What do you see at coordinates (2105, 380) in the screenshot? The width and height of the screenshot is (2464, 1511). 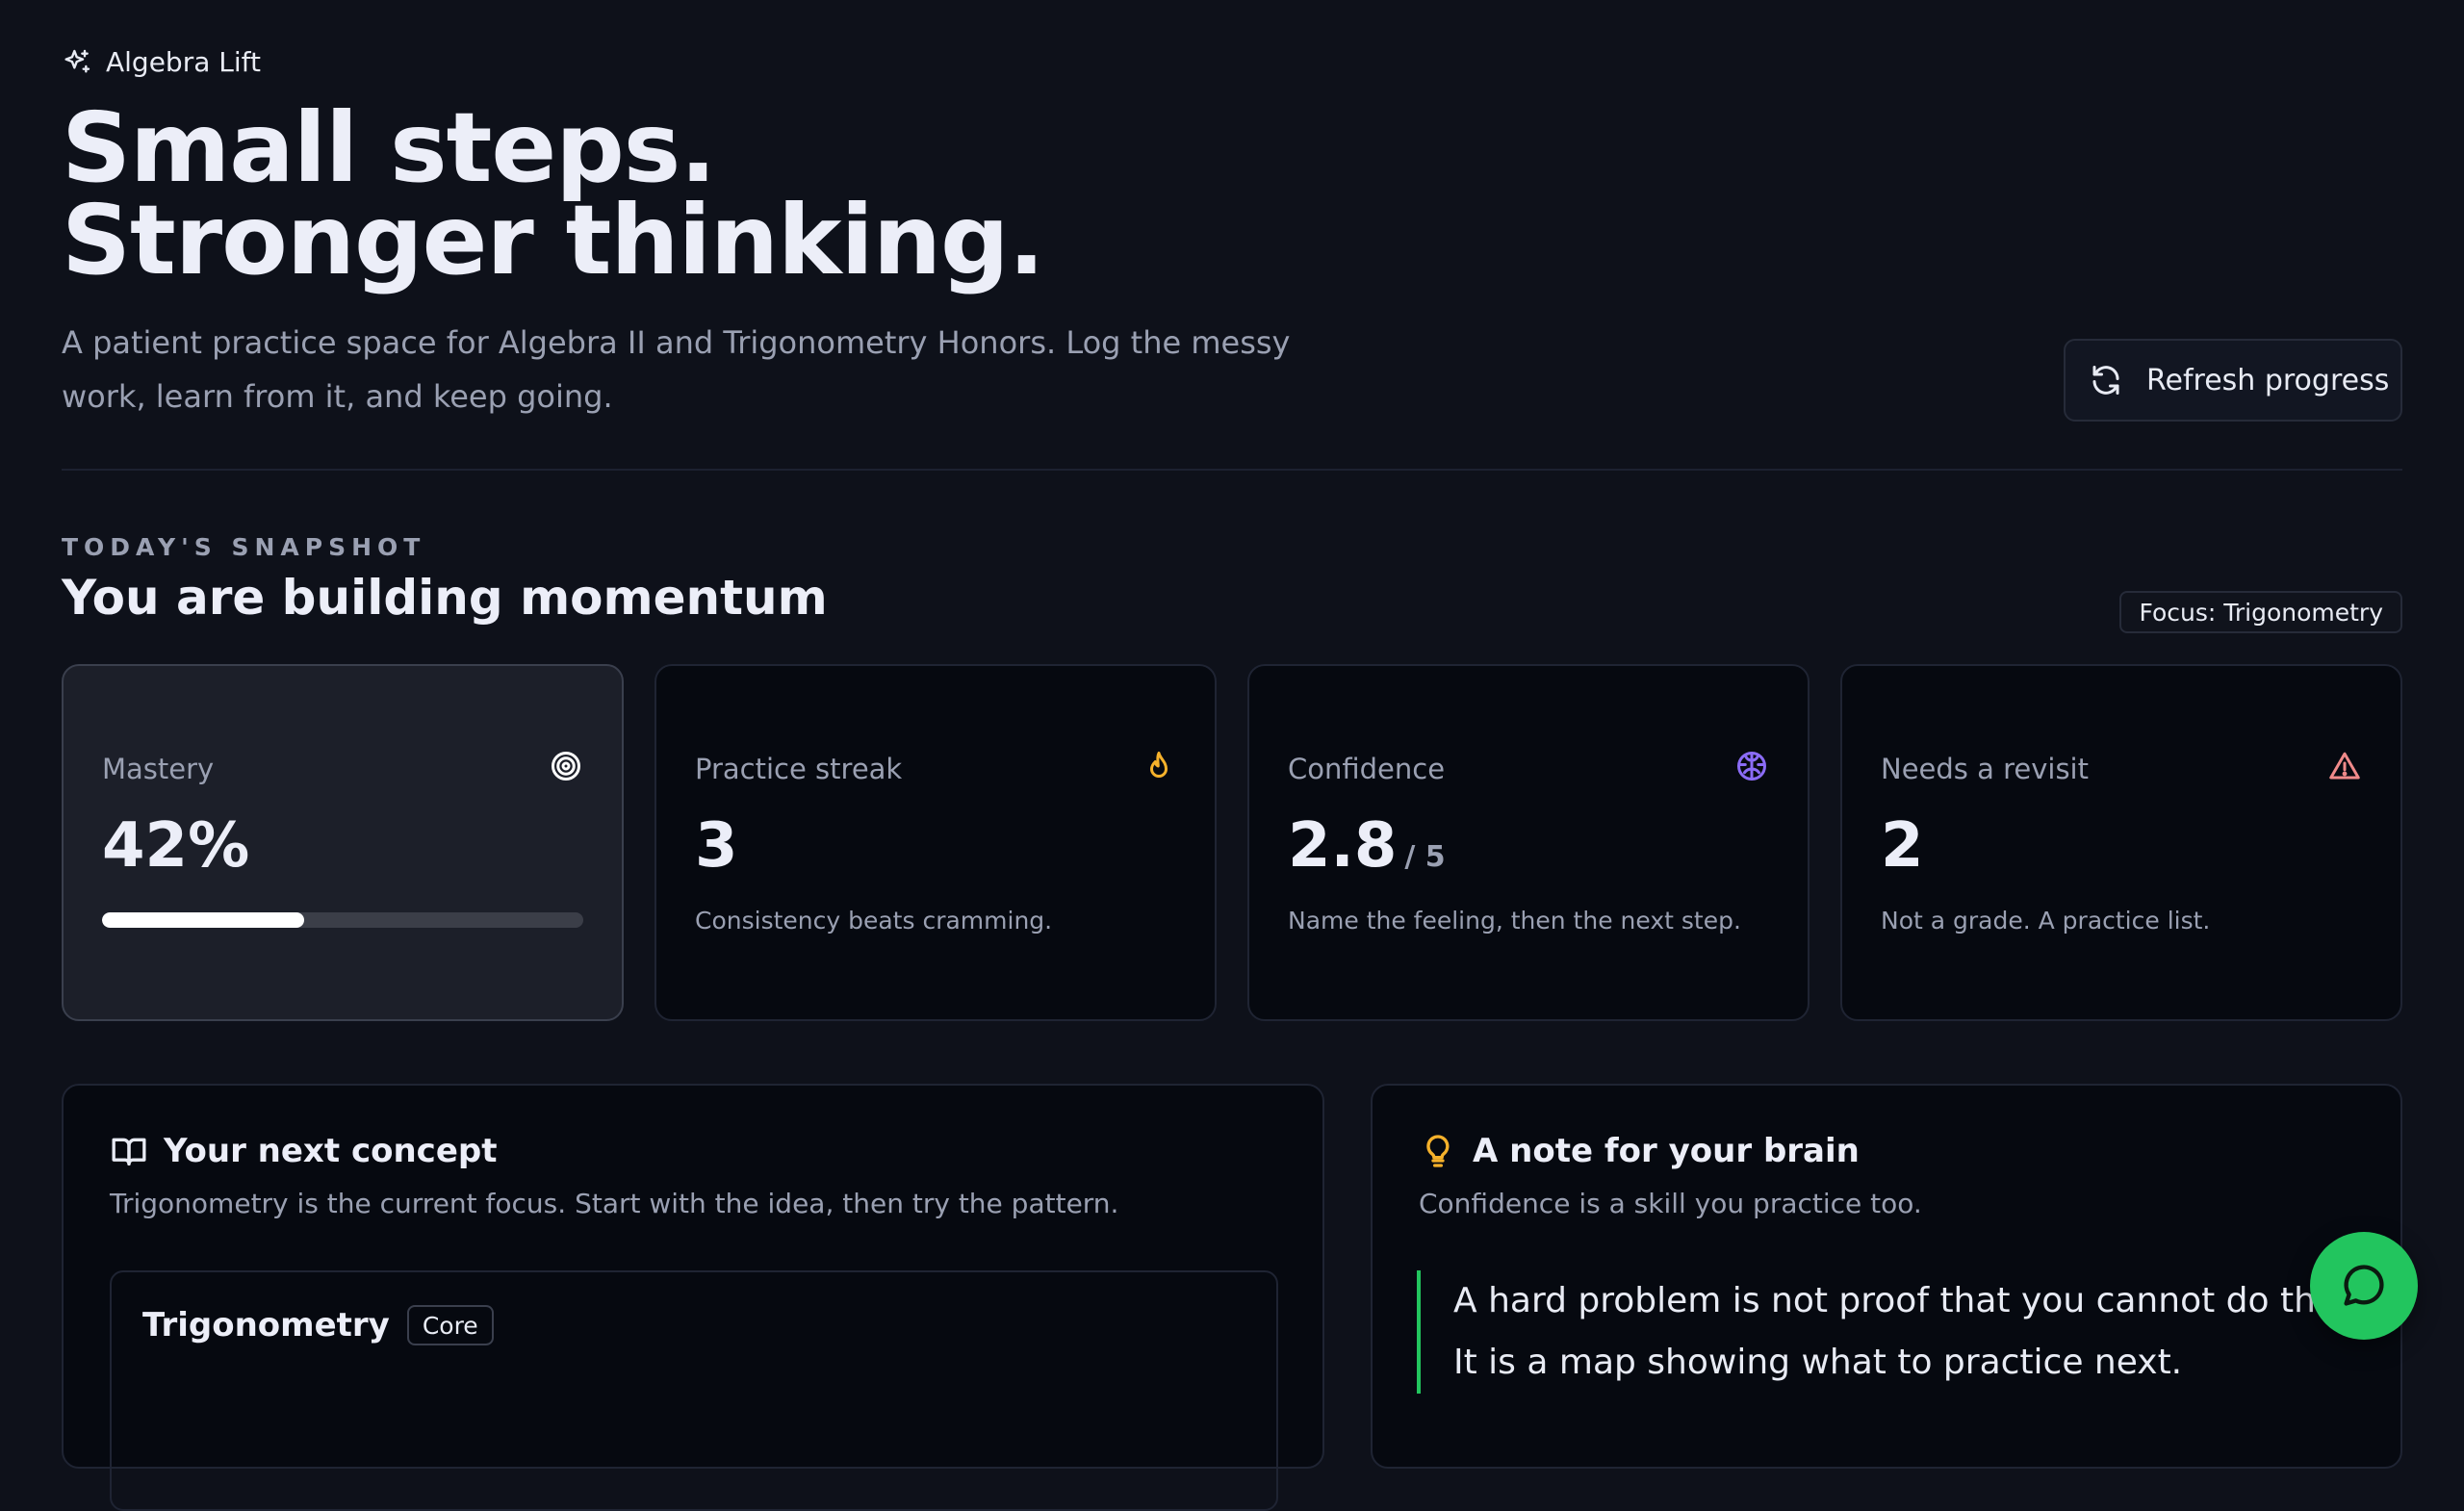 I see `refresh-icon` at bounding box center [2105, 380].